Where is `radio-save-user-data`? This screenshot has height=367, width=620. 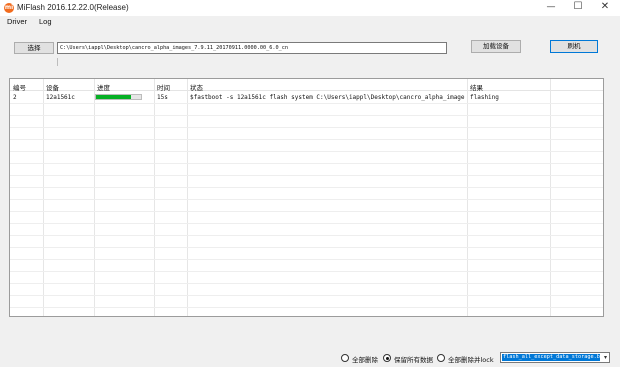
radio-save-user-data is located at coordinates (387, 358).